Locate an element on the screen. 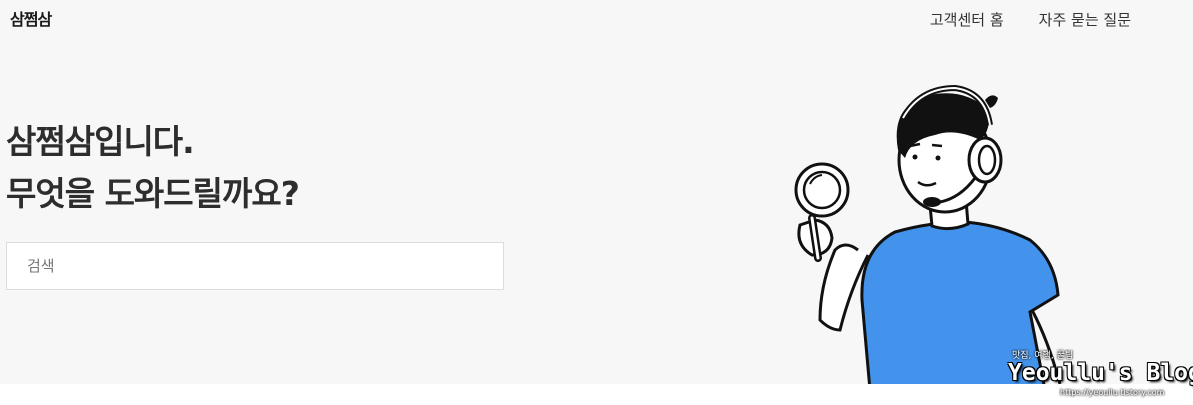  watermark-title: Yeoullu's Blog is located at coordinates (1100, 373).